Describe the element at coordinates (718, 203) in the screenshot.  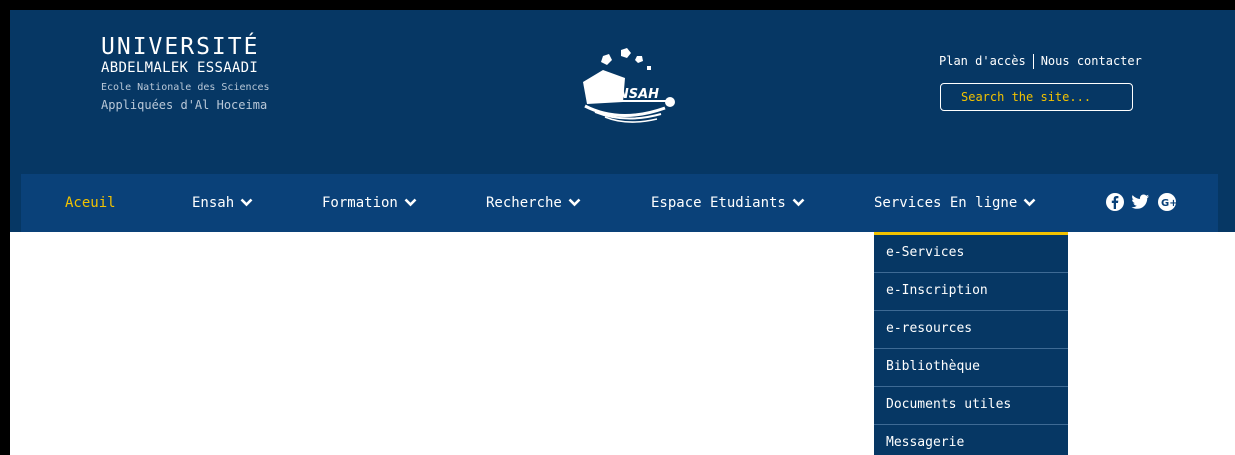
I see `nav-item-label: Espace Etudiants` at that location.